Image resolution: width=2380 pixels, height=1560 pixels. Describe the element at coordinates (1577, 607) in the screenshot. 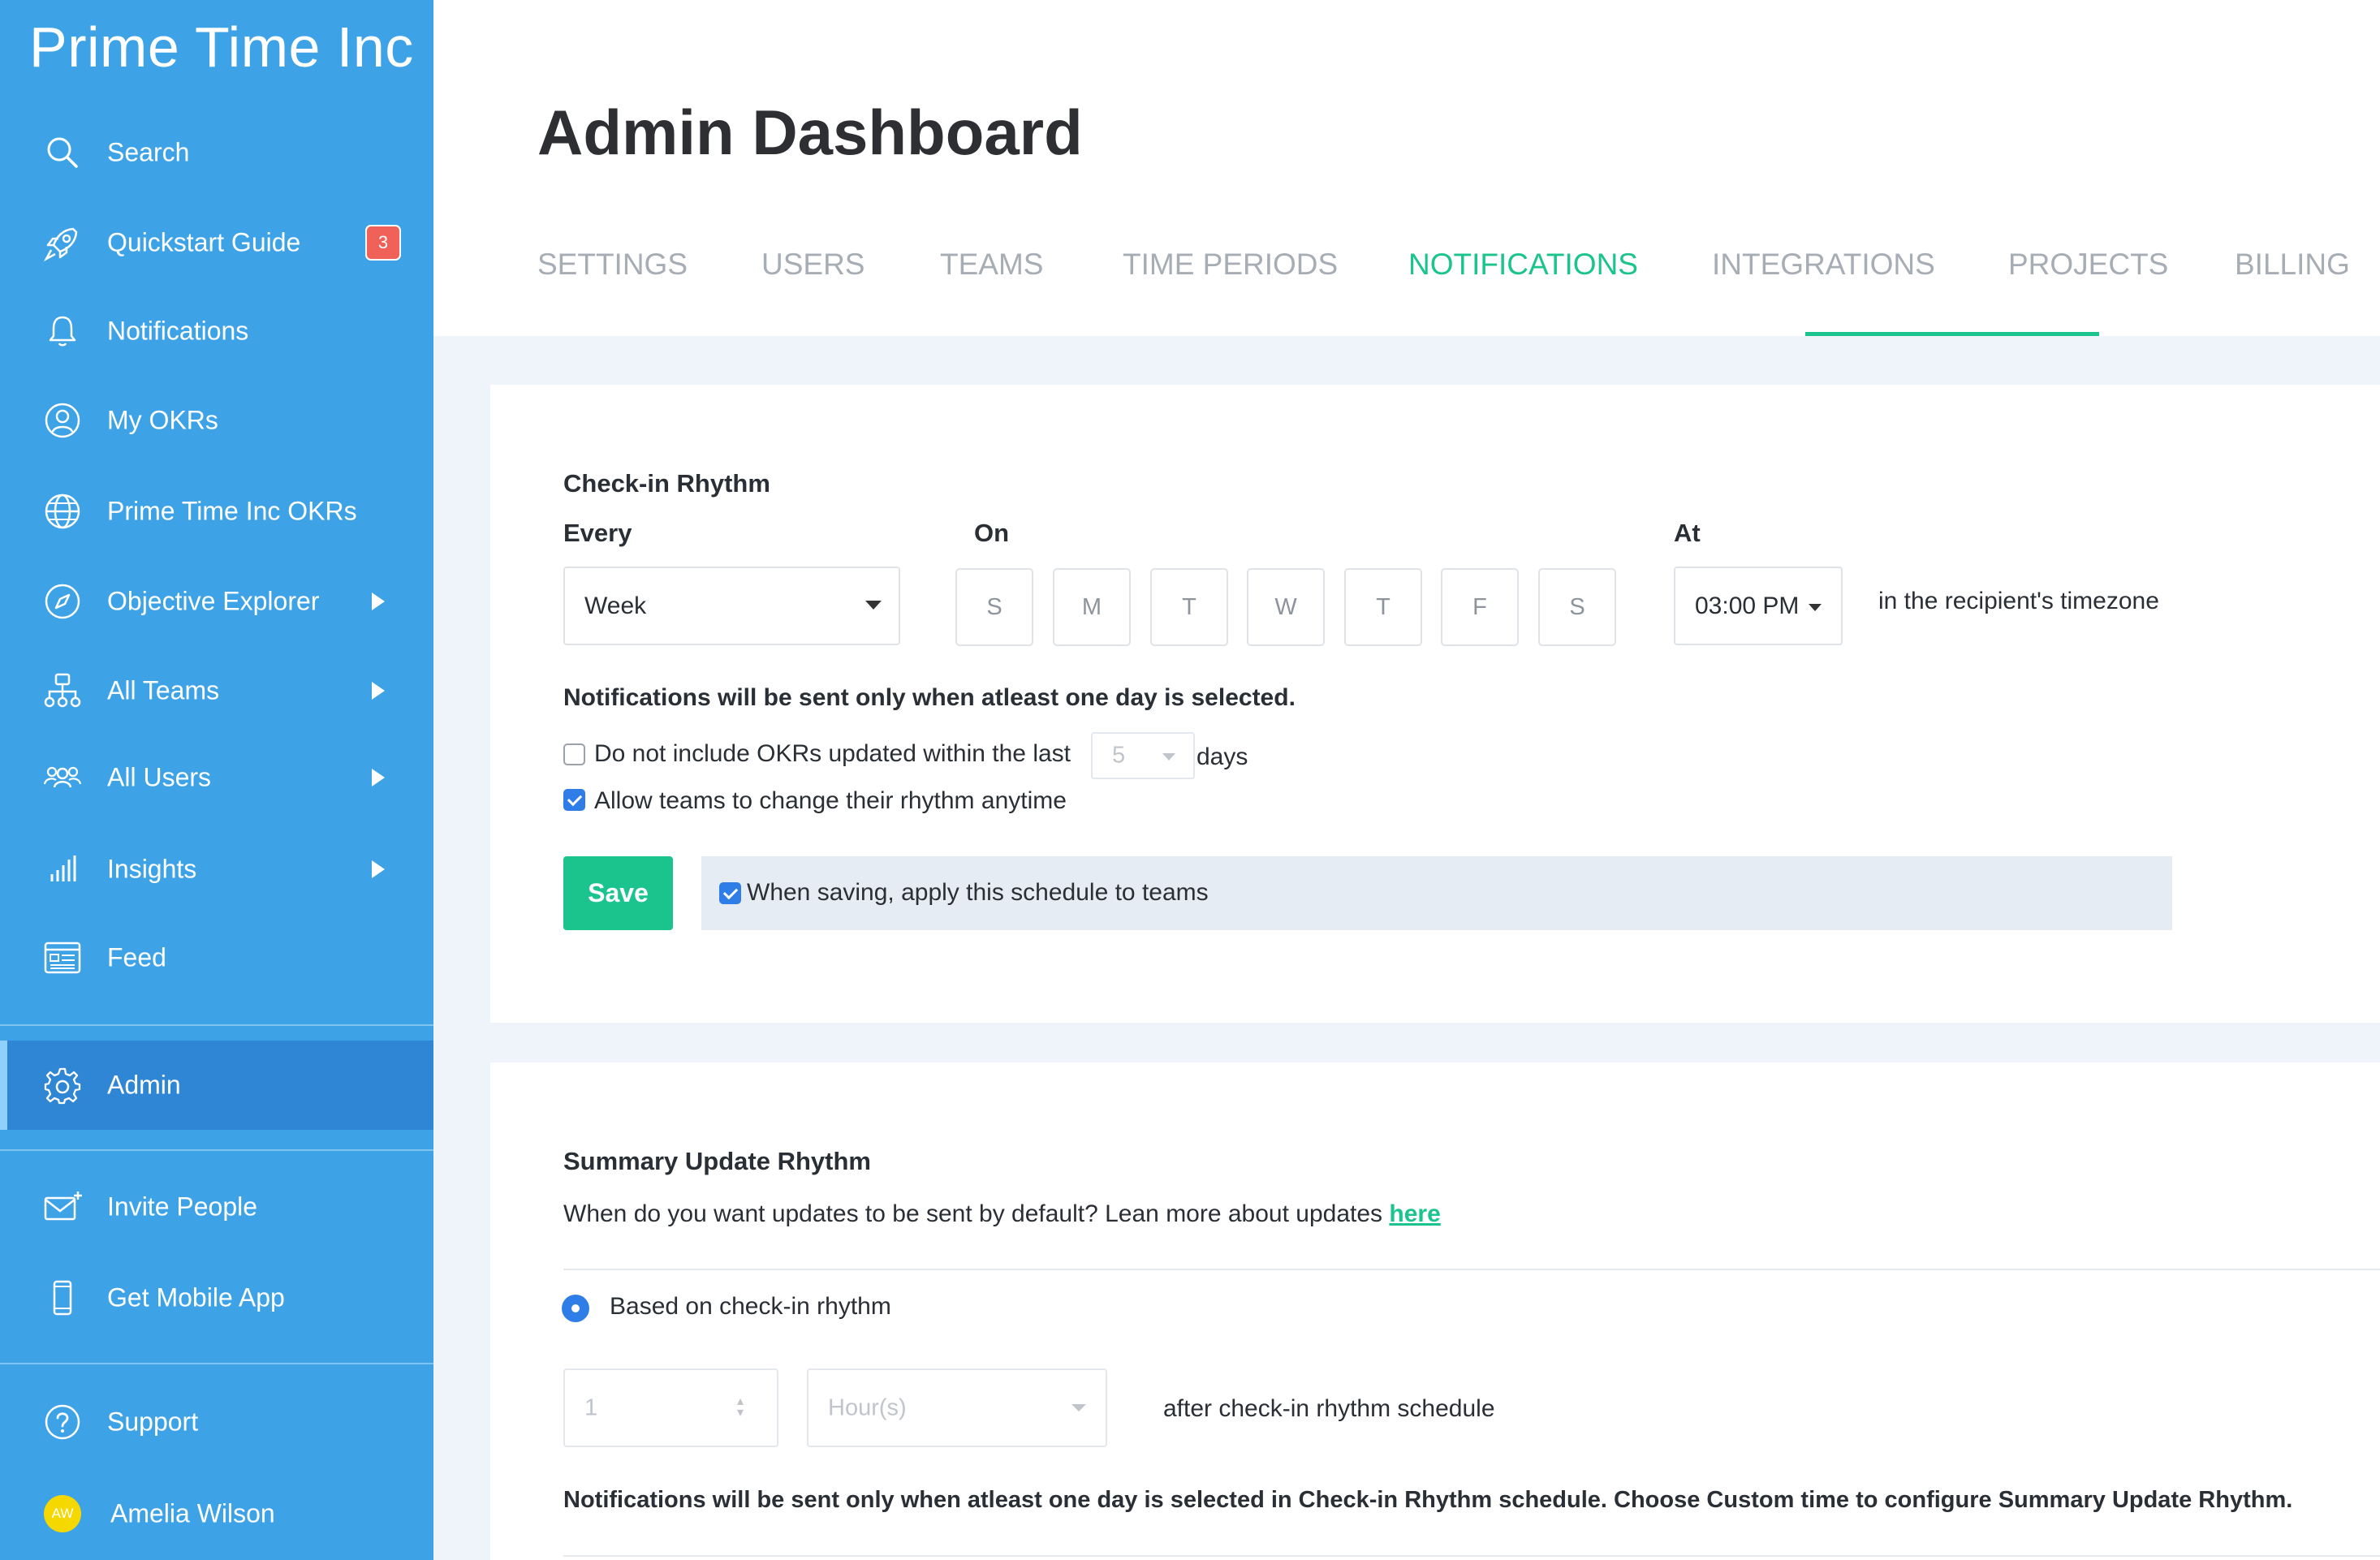

I see `day-toggle-saturday: S` at that location.